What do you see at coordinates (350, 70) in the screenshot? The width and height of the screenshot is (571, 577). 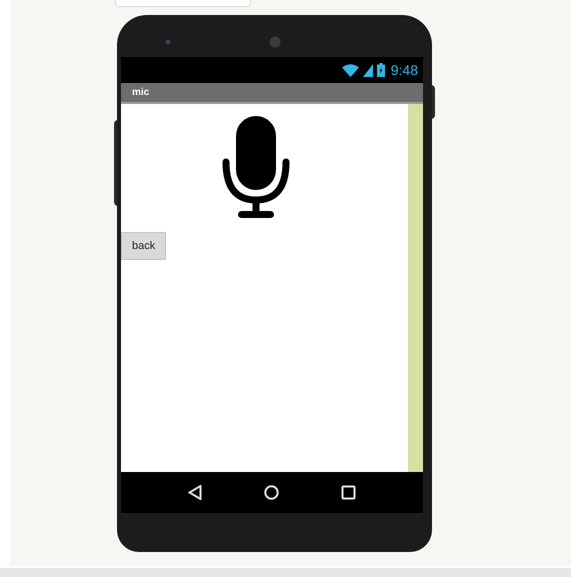 I see `wifi-icon` at bounding box center [350, 70].